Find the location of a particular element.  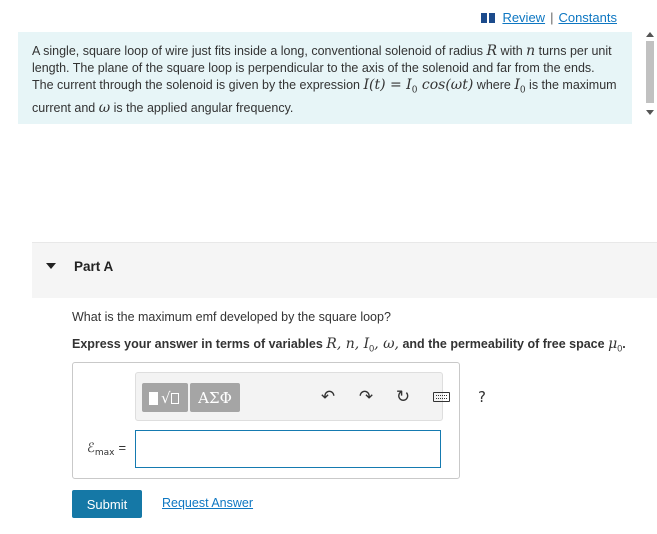

part-title: Part A is located at coordinates (94, 266).